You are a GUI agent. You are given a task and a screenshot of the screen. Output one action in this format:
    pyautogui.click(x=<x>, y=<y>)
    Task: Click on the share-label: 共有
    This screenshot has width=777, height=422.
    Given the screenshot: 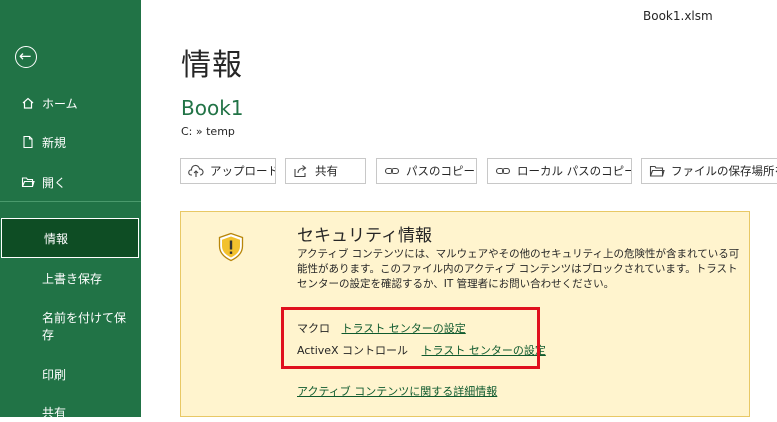 What is the action you would take?
    pyautogui.click(x=326, y=171)
    